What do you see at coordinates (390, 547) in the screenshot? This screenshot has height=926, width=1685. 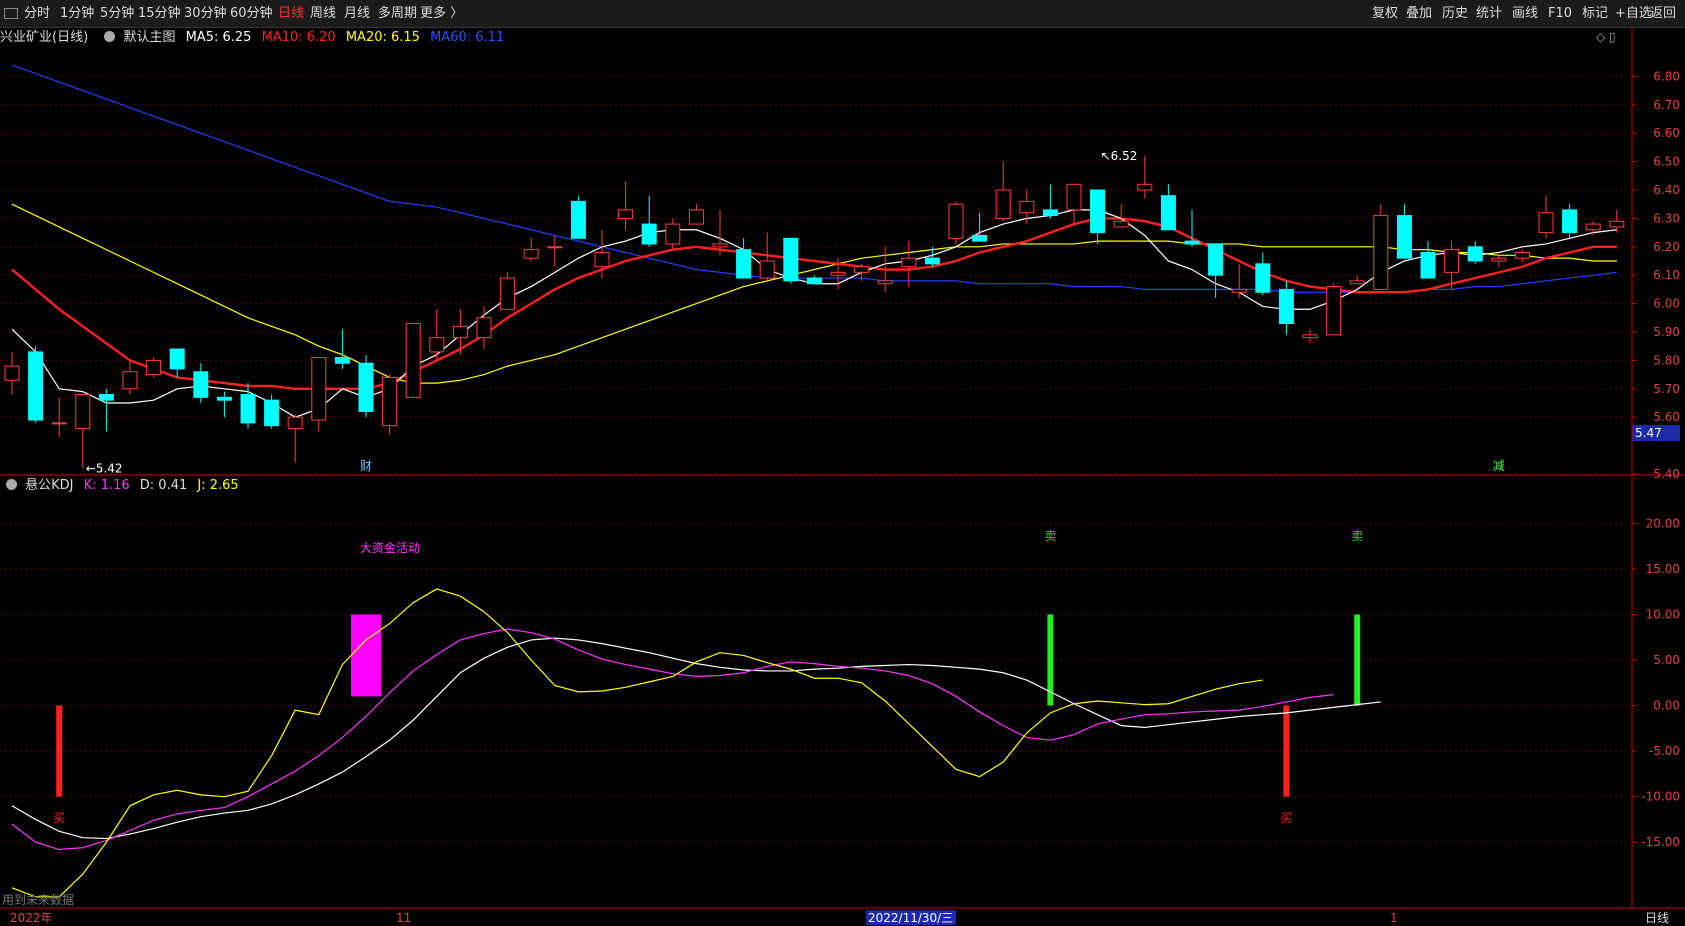 I see `kdj-label-1: 大资金活动` at bounding box center [390, 547].